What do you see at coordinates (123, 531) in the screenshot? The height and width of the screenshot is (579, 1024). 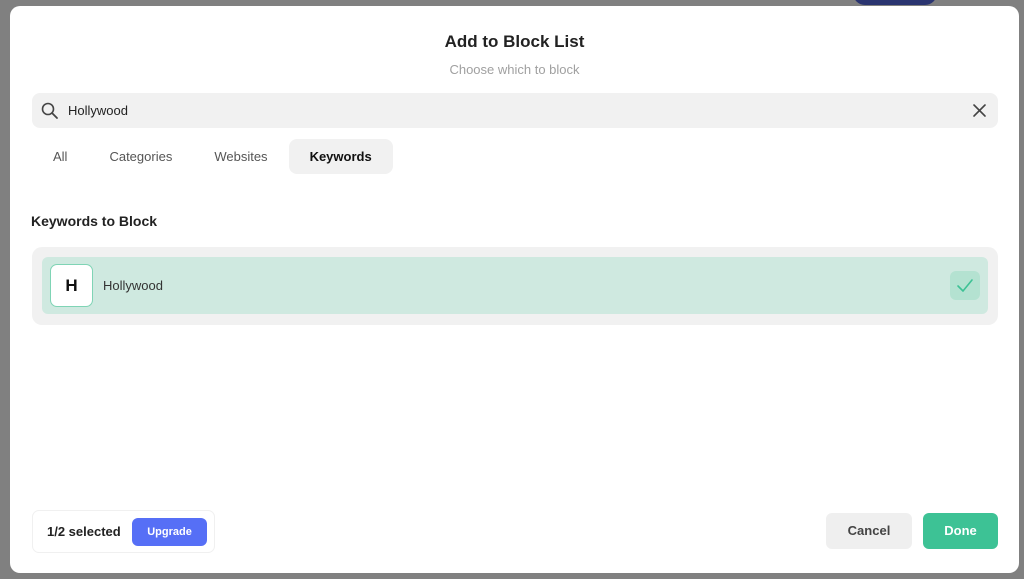 I see `selection-summary: 1/2 selected Upgrade` at bounding box center [123, 531].